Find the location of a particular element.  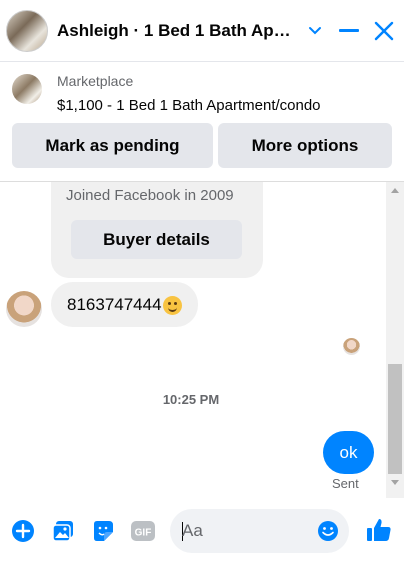

scroll-up-arrow-icon is located at coordinates (395, 190).